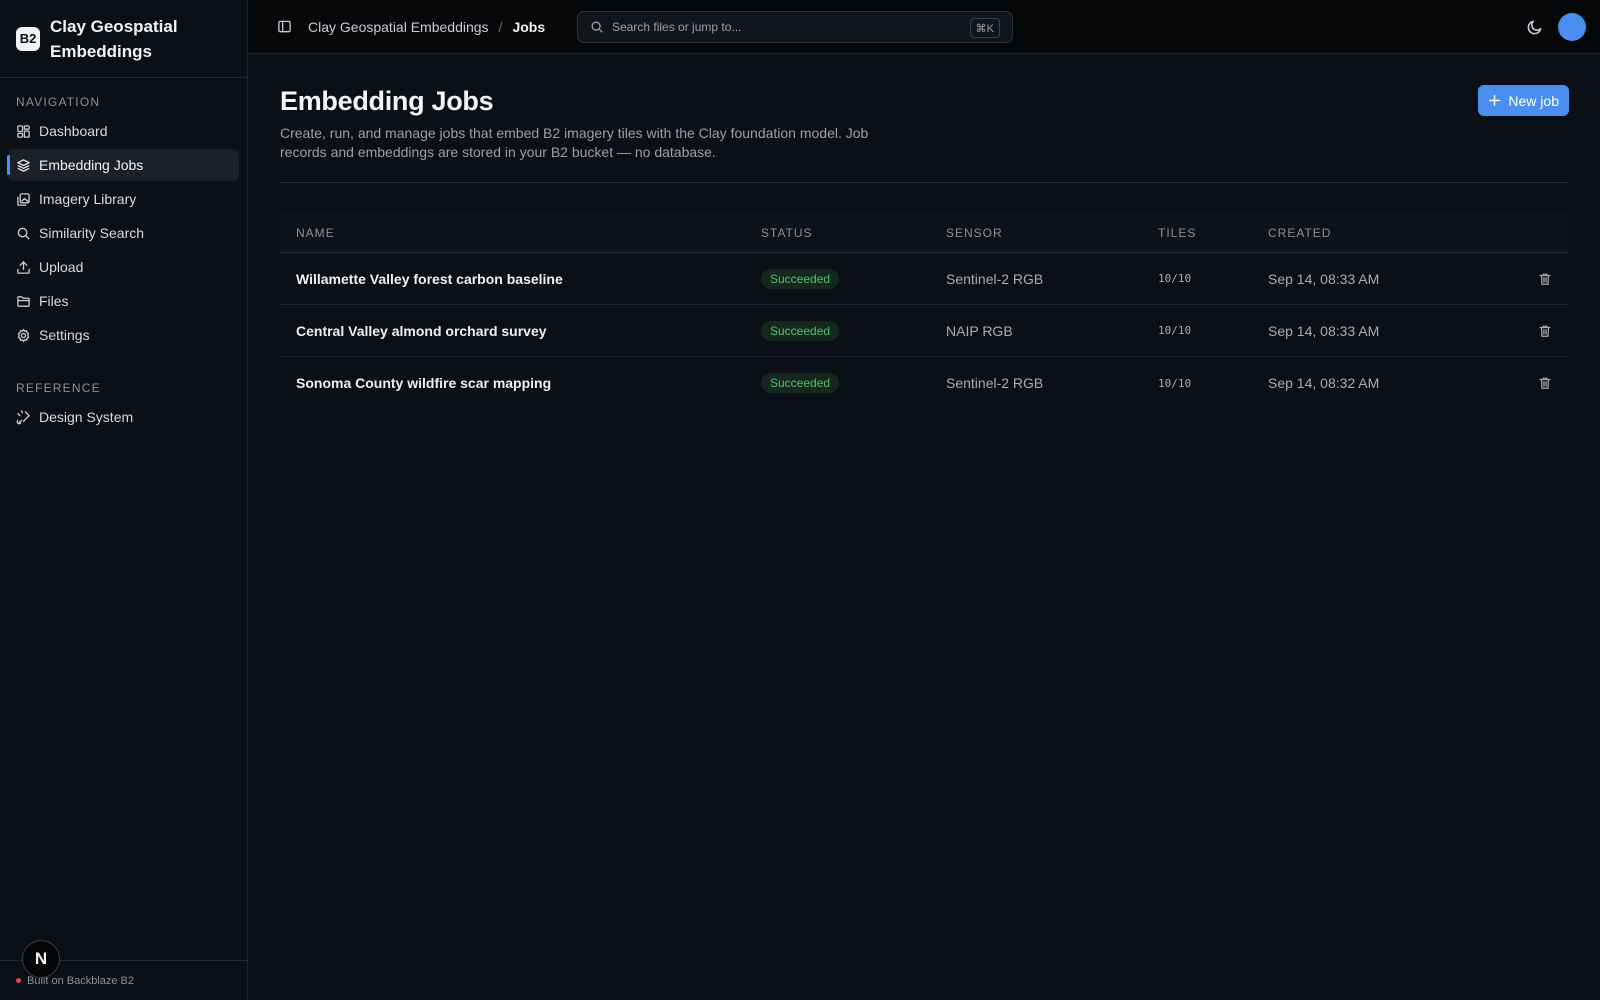  What do you see at coordinates (979, 330) in the screenshot?
I see `sensor-cell: NAIP RGB` at bounding box center [979, 330].